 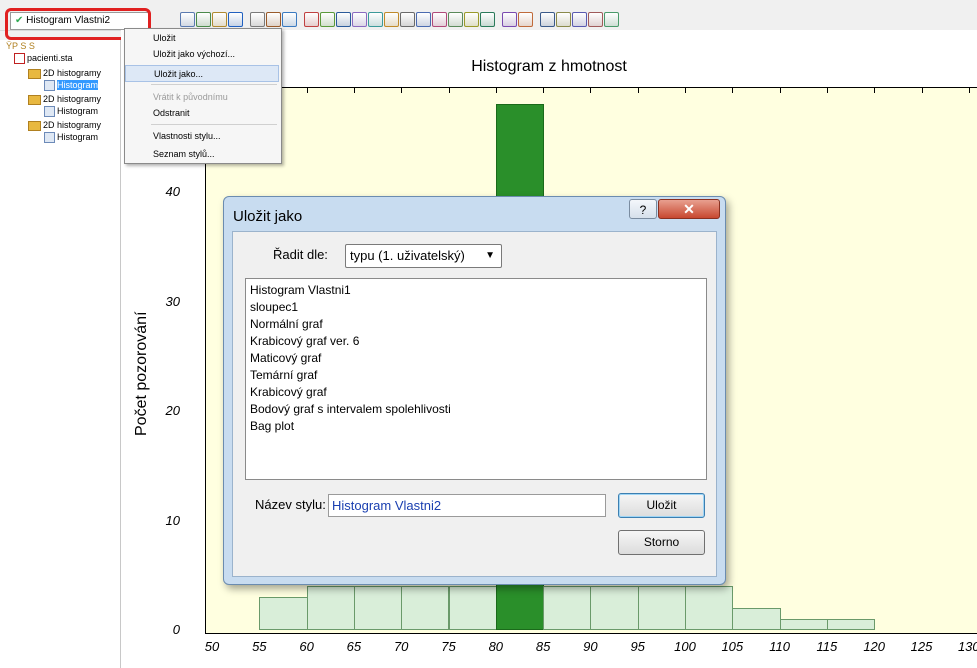 What do you see at coordinates (685, 646) in the screenshot?
I see `x-tick-label: 100` at bounding box center [685, 646].